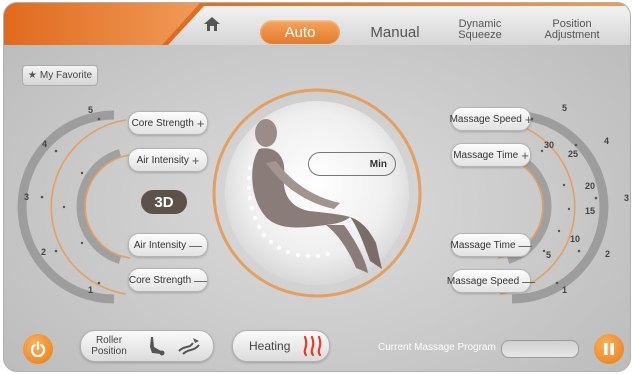 The image size is (633, 374). What do you see at coordinates (45, 144) in the screenshot?
I see `left-scale-4: 4` at bounding box center [45, 144].